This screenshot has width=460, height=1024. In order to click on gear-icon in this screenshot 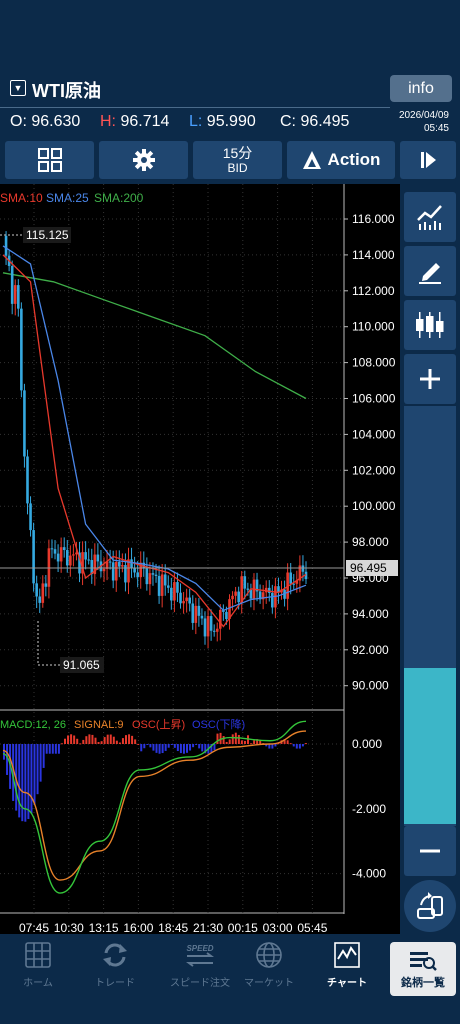, I will do `click(143, 160)`.